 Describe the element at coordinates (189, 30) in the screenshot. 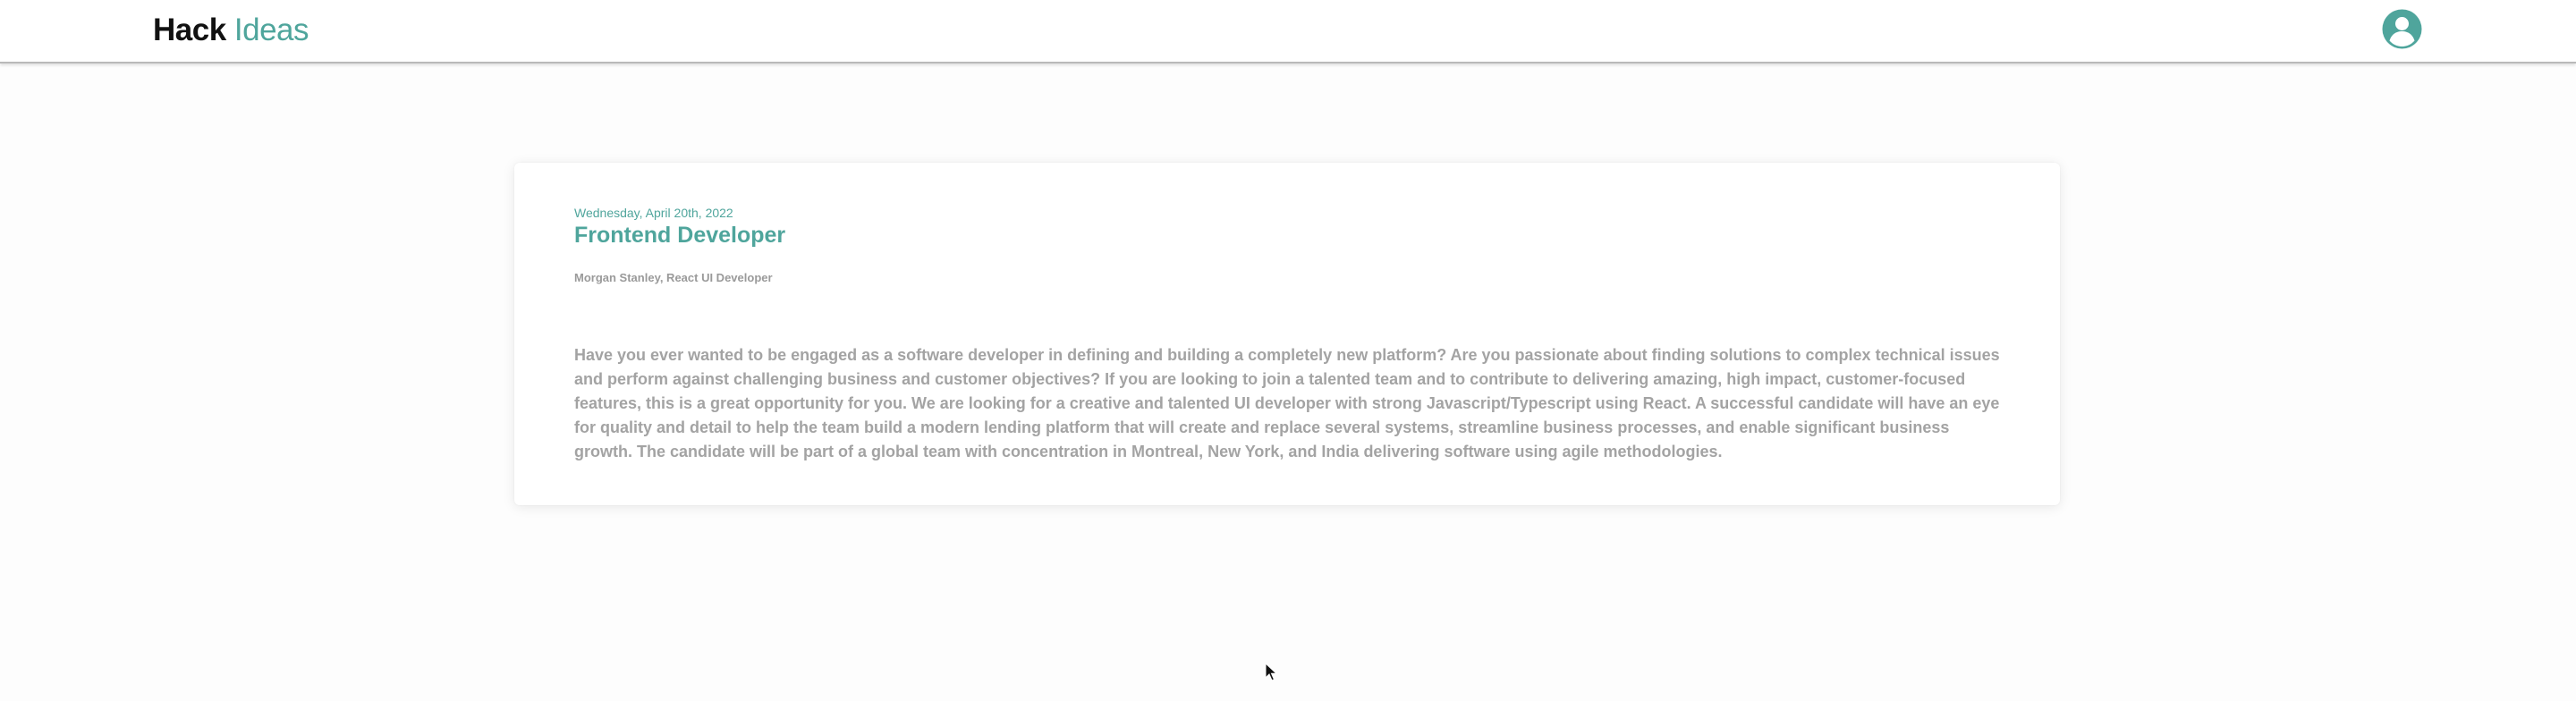

I see `brand-primary-text: Hack` at that location.